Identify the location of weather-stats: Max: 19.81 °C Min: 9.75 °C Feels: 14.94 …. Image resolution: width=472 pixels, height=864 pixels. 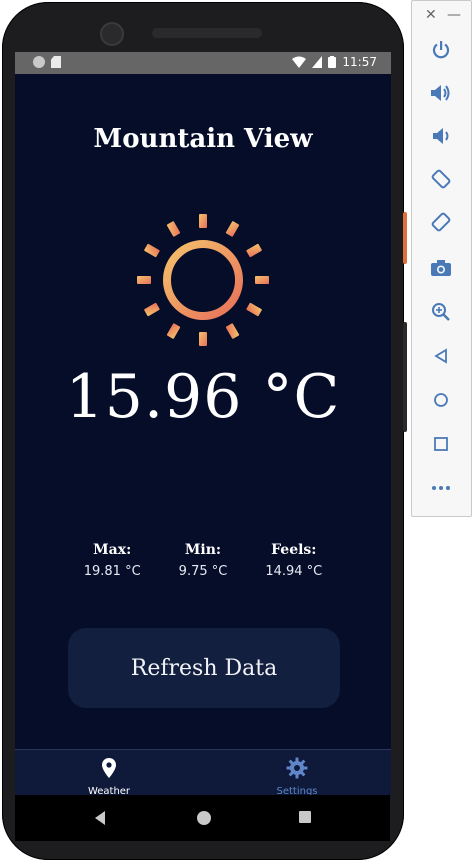
(203, 560).